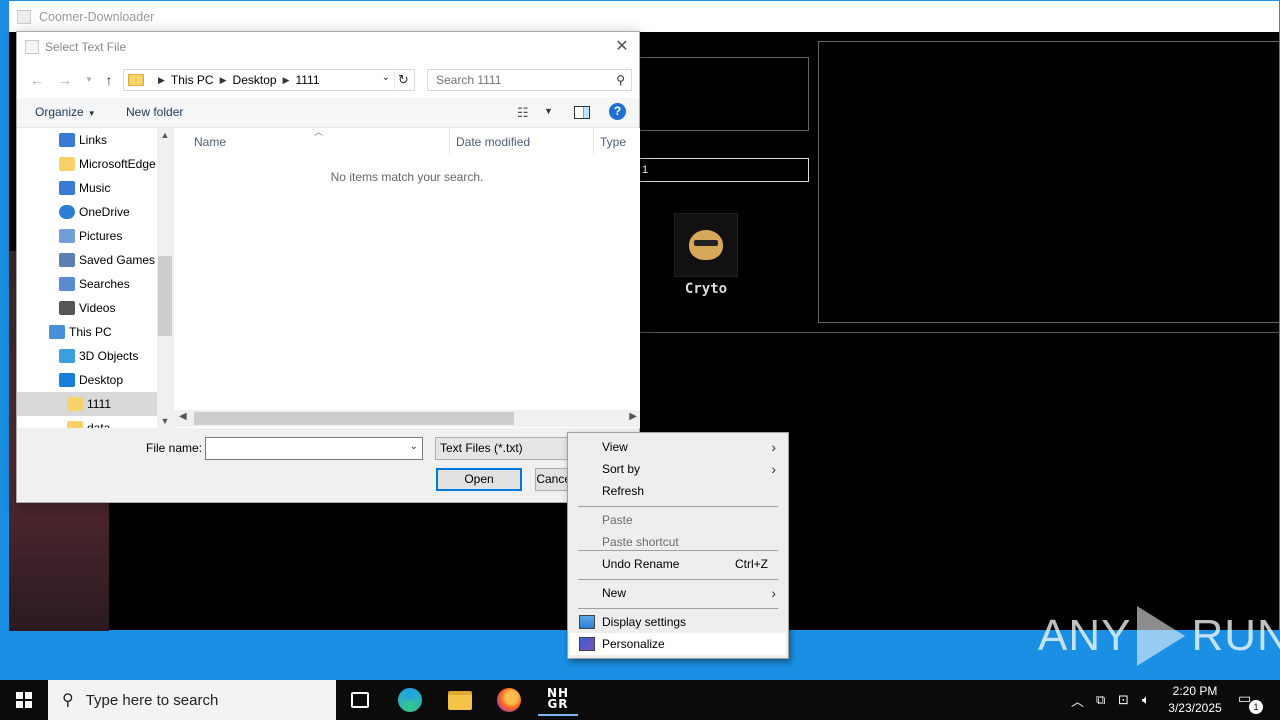  I want to click on show-hidden-icons: ︿, so click(1077, 700).